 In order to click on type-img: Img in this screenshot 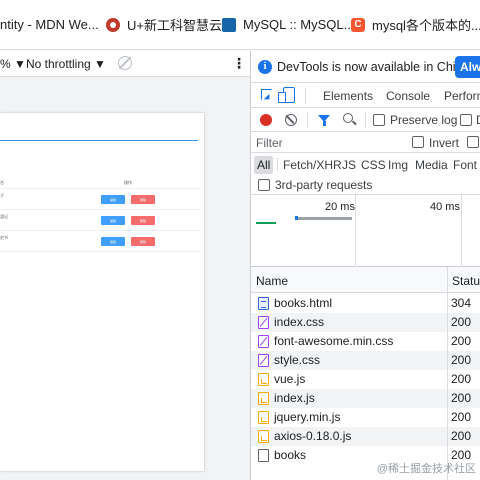, I will do `click(398, 165)`.